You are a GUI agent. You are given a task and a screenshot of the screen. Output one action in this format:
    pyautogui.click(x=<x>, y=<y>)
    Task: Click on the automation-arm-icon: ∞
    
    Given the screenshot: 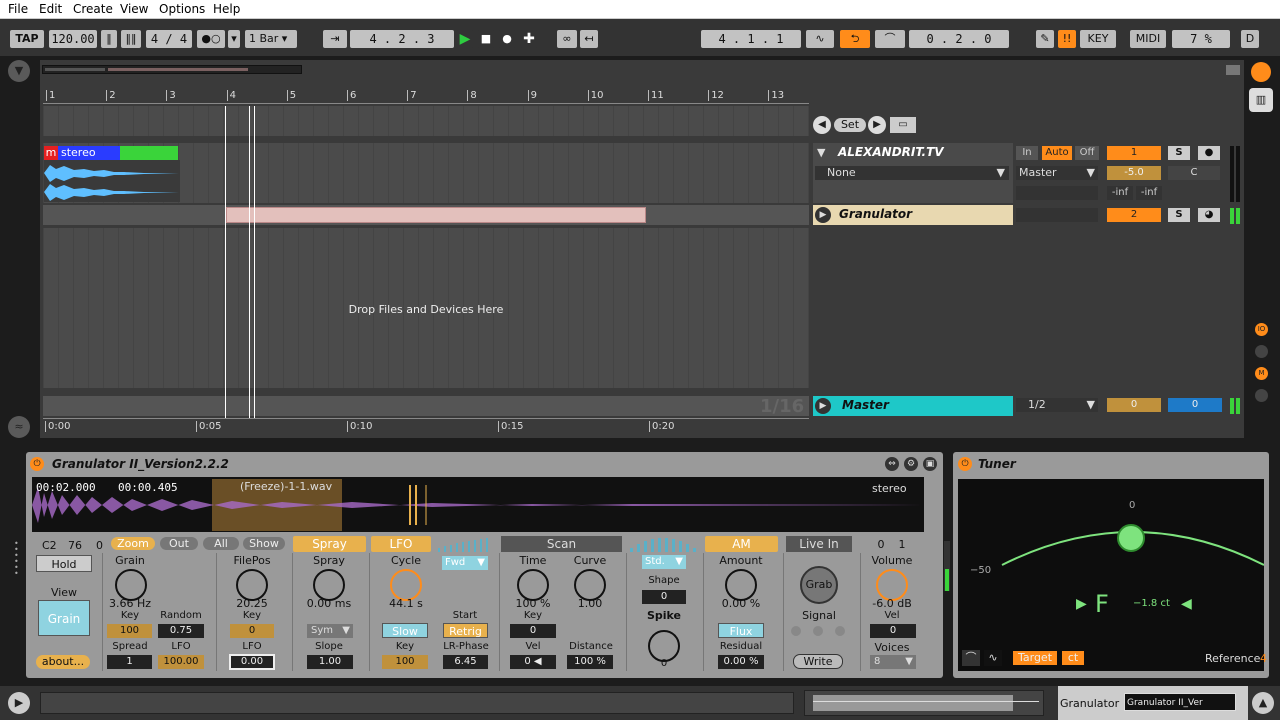 What is the action you would take?
    pyautogui.click(x=567, y=39)
    